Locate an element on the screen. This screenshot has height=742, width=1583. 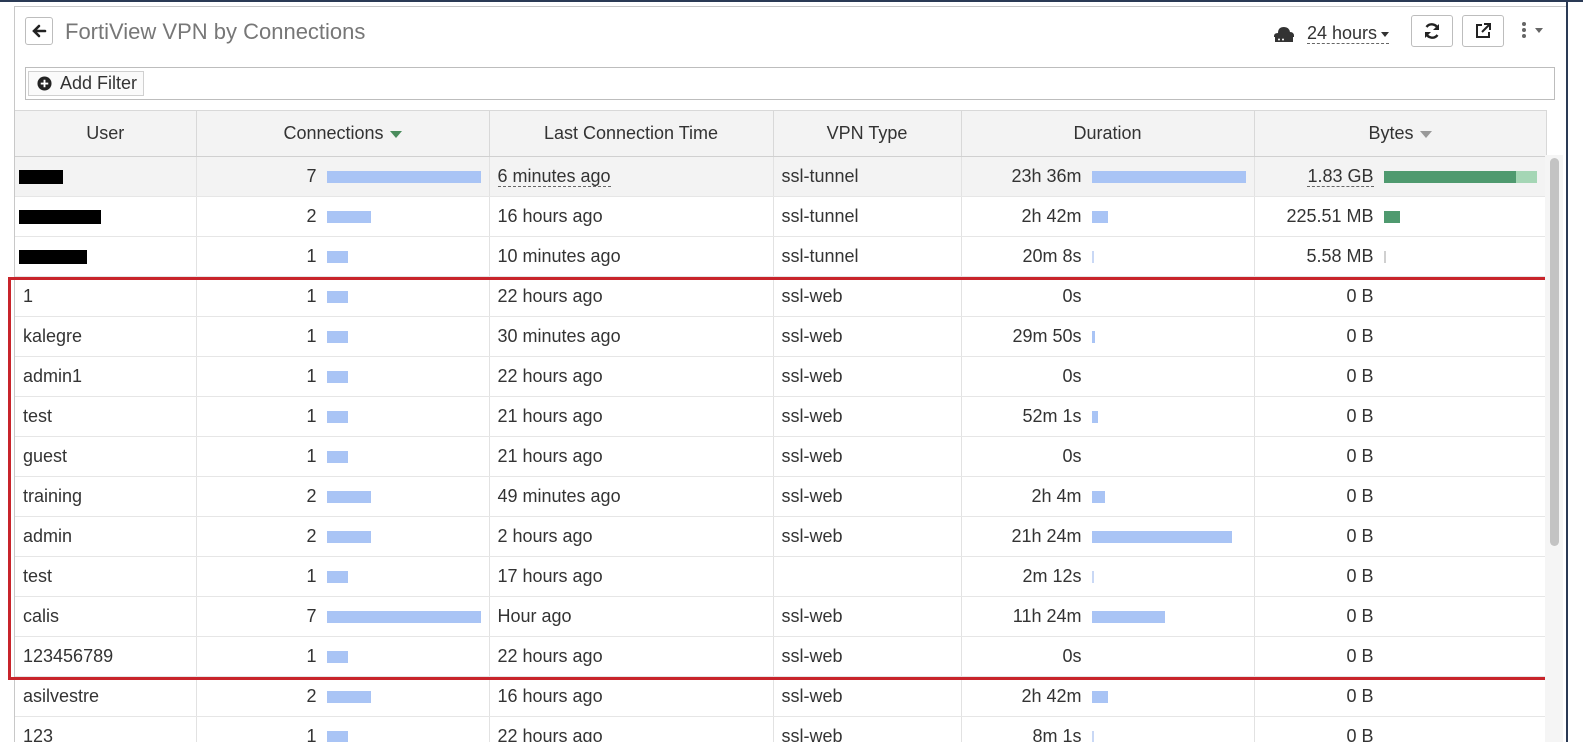
cell-bytes: 1.83 GB is located at coordinates (1400, 176).